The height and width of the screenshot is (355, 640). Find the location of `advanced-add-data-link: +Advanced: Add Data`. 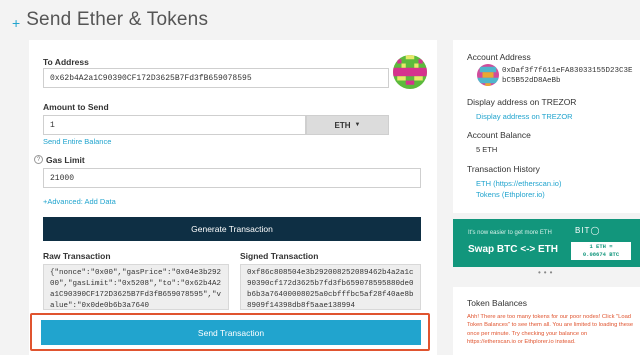

advanced-add-data-link: +Advanced: Add Data is located at coordinates (79, 201).